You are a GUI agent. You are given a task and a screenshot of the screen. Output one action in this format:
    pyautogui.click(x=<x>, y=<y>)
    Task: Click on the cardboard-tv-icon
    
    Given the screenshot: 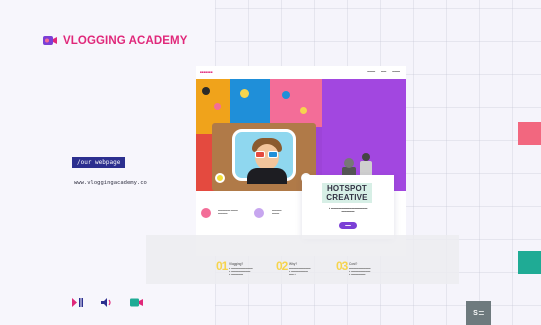 What is the action you would take?
    pyautogui.click(x=264, y=157)
    